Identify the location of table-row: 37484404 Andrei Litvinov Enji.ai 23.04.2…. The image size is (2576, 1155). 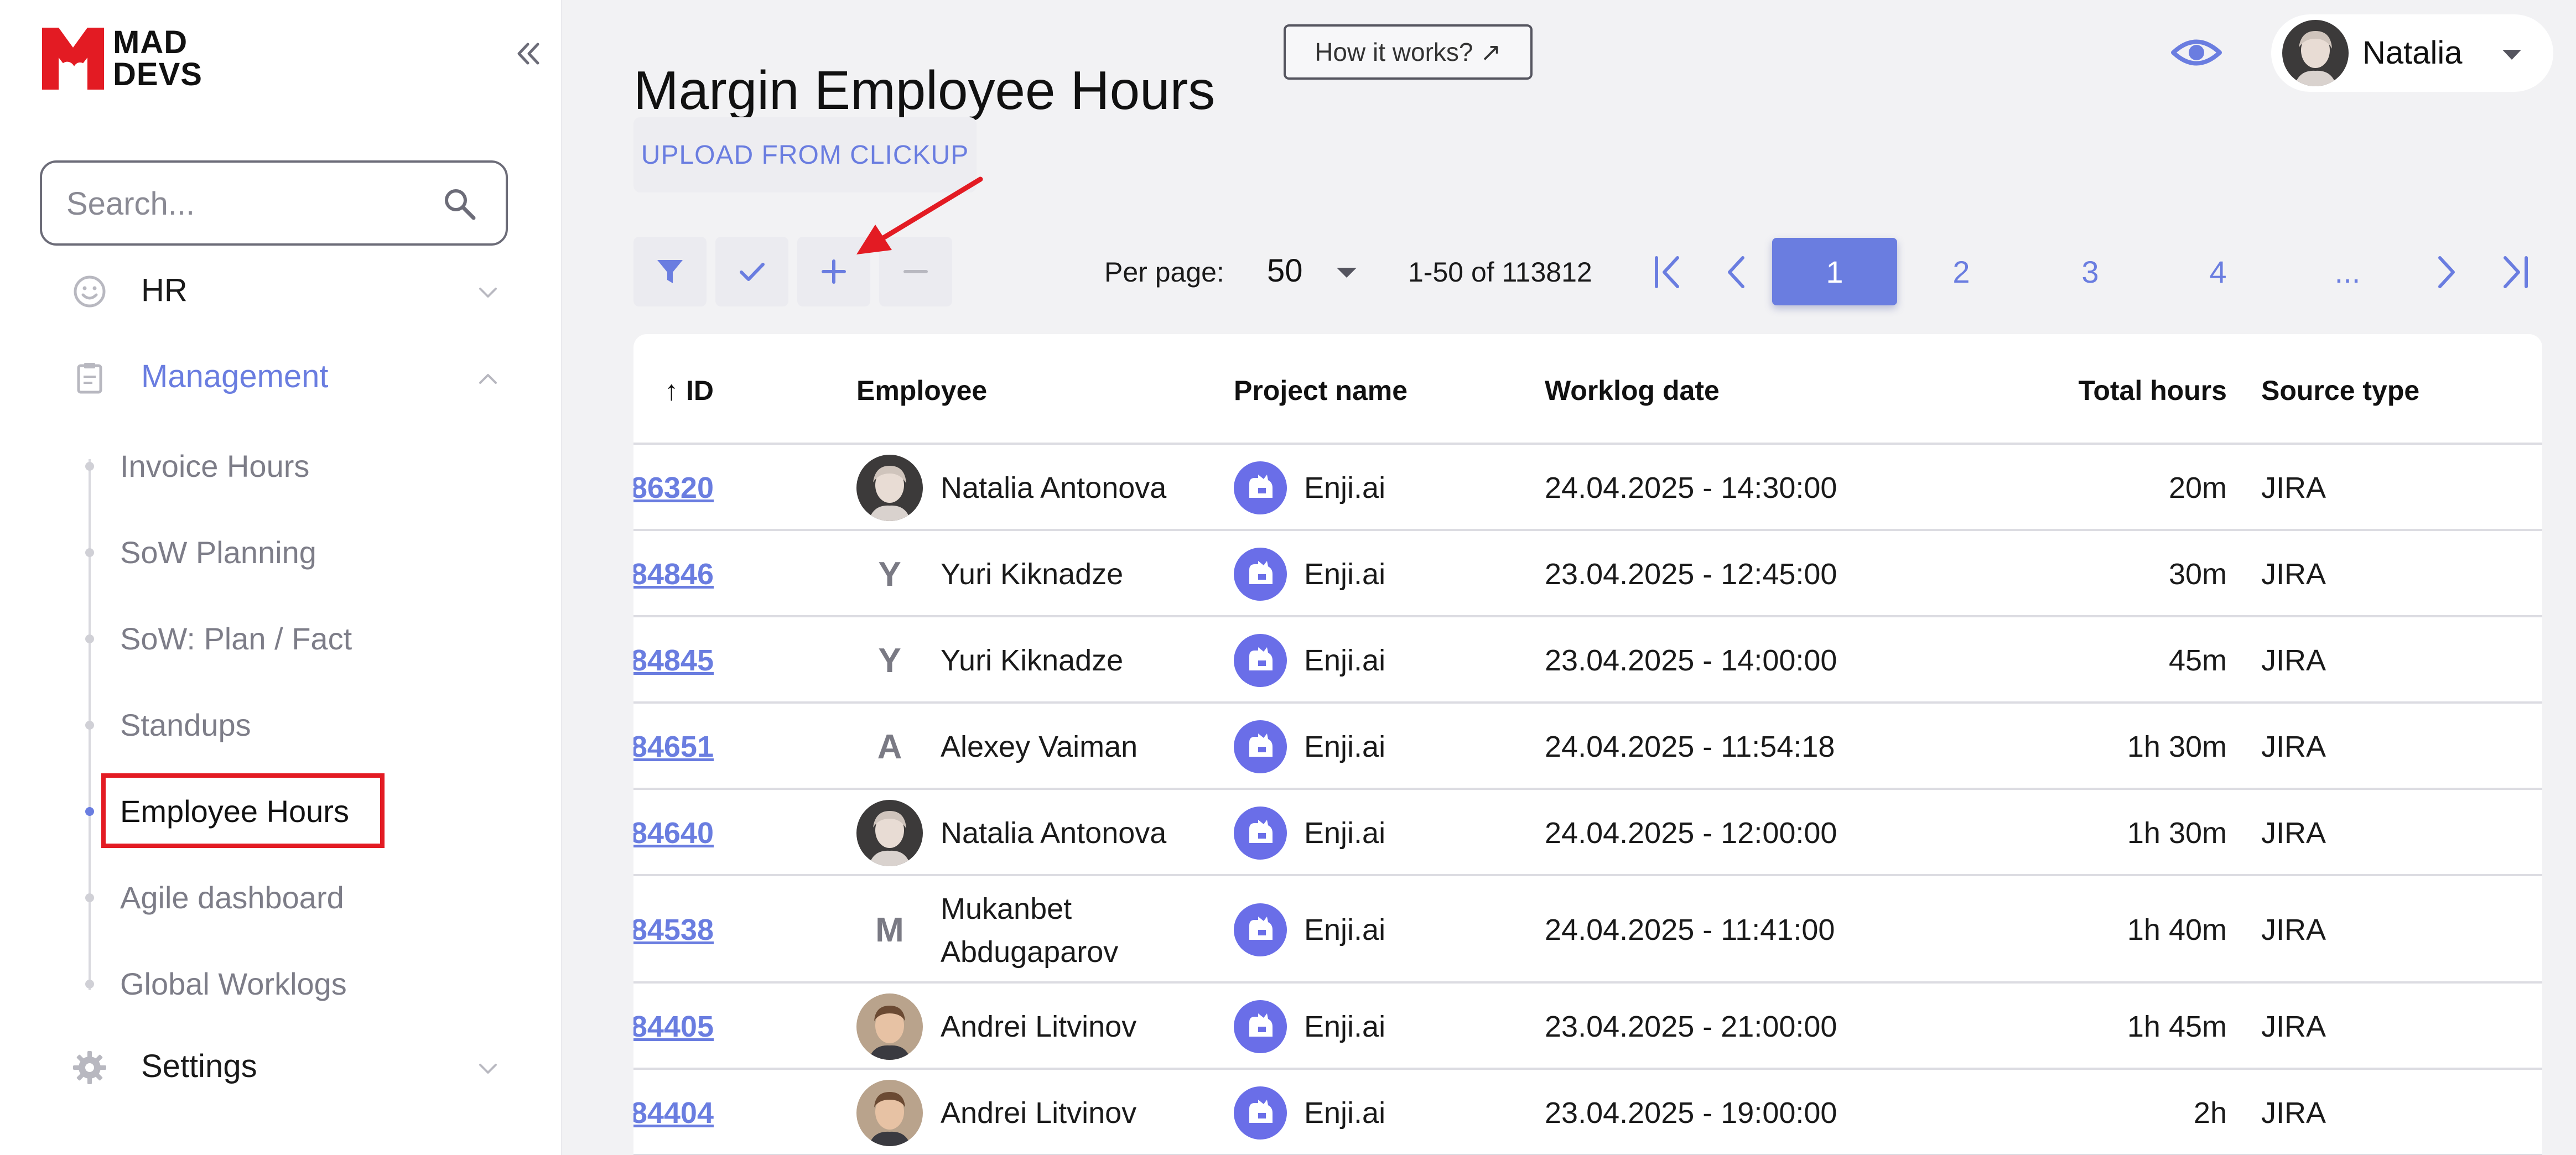
(1587, 1112).